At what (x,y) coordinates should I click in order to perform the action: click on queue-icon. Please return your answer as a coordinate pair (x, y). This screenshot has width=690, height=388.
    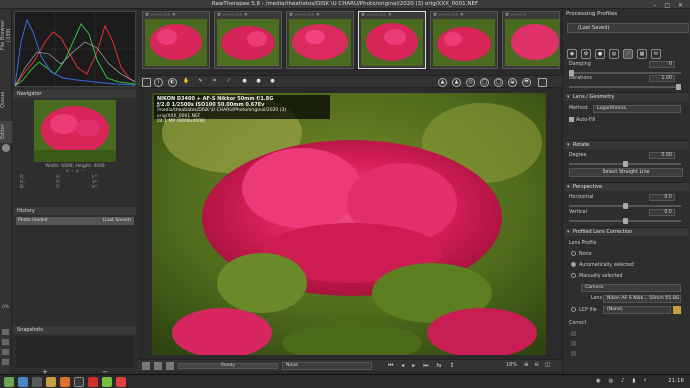
    Looking at the image, I should click on (158, 366).